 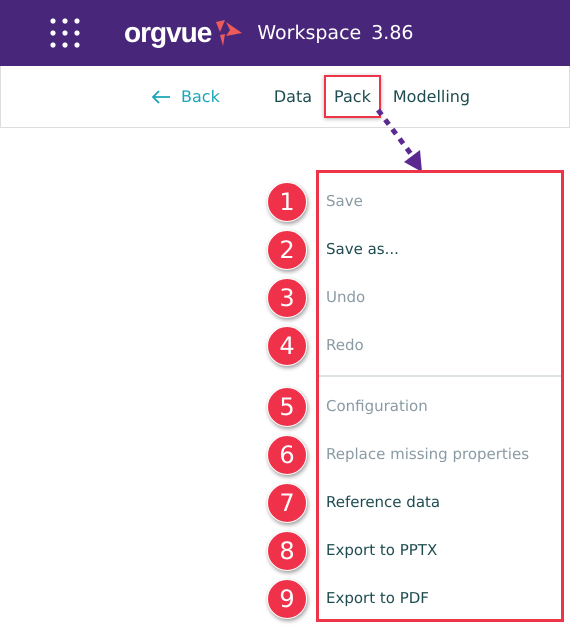 I want to click on callout-number: 2, so click(x=287, y=250).